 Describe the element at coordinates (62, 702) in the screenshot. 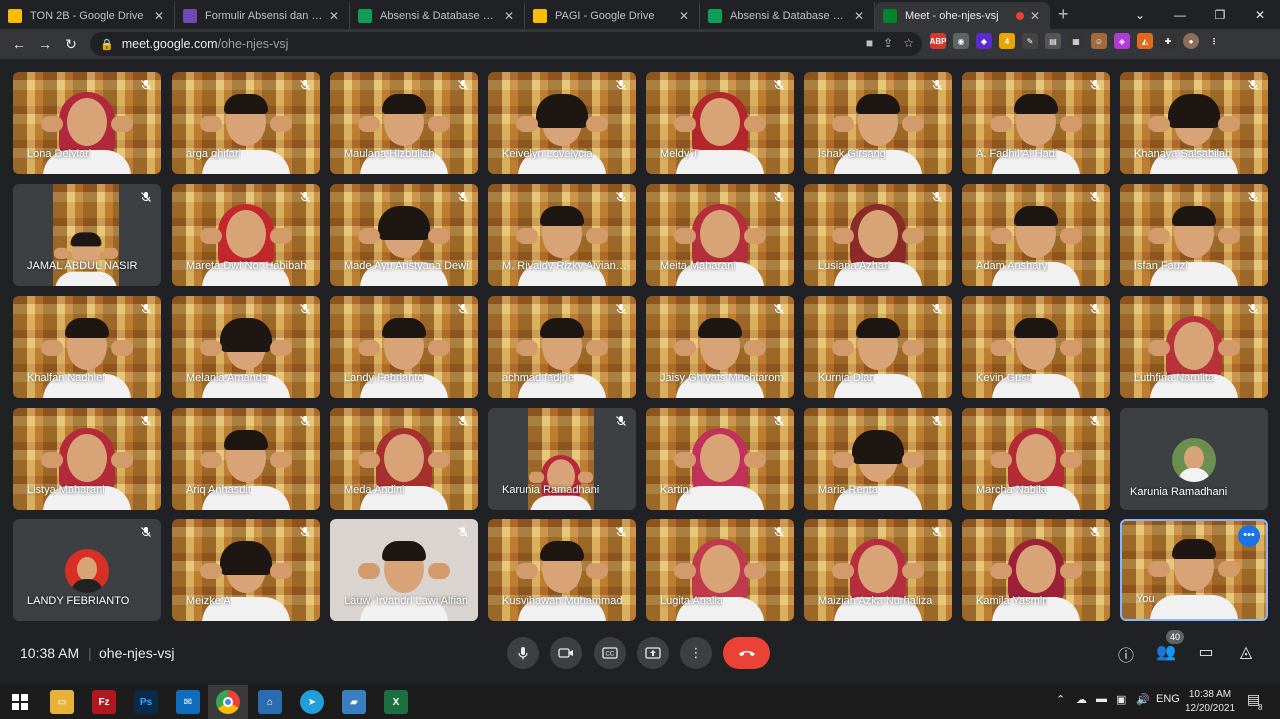

I see `file-explorer-icon: ▭` at that location.